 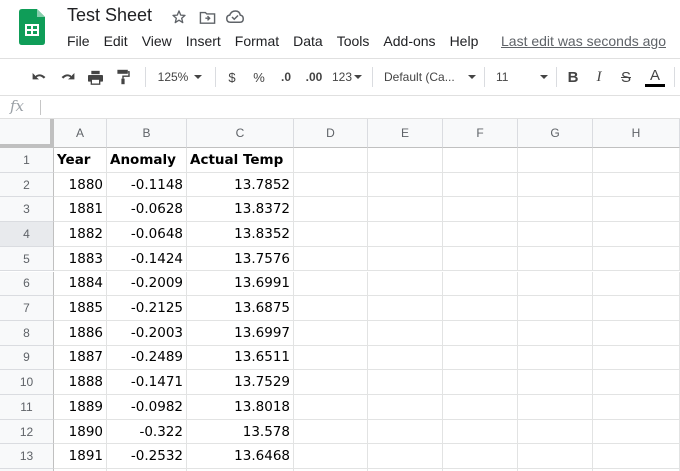 What do you see at coordinates (80, 133) in the screenshot?
I see `column-header-a: A` at bounding box center [80, 133].